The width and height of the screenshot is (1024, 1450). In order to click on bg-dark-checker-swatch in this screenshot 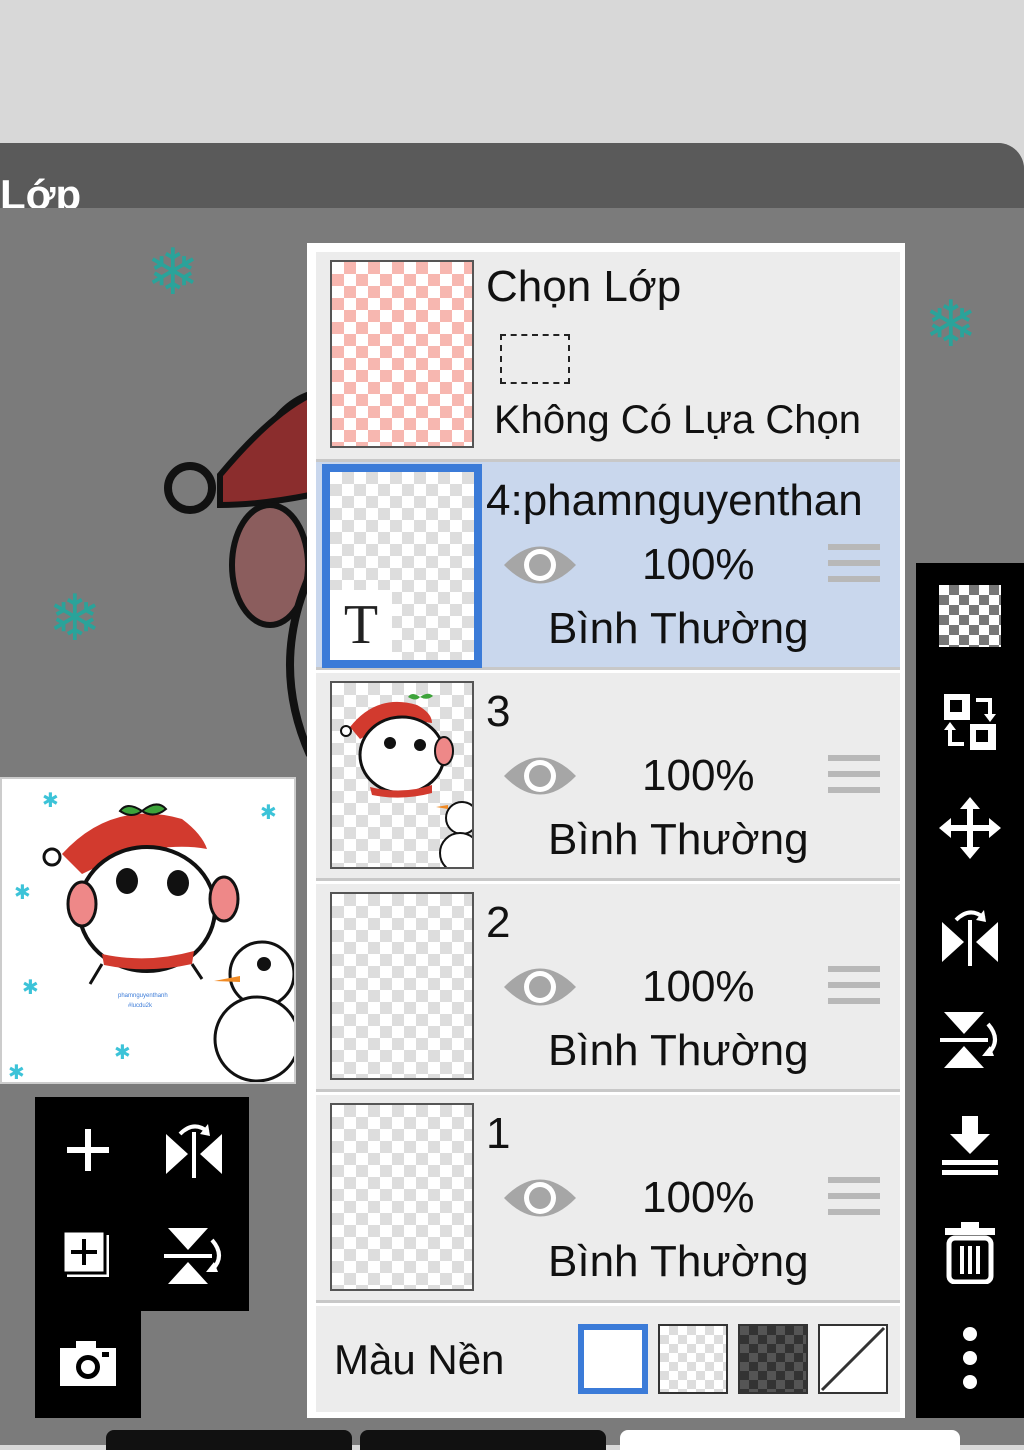, I will do `click(773, 1359)`.